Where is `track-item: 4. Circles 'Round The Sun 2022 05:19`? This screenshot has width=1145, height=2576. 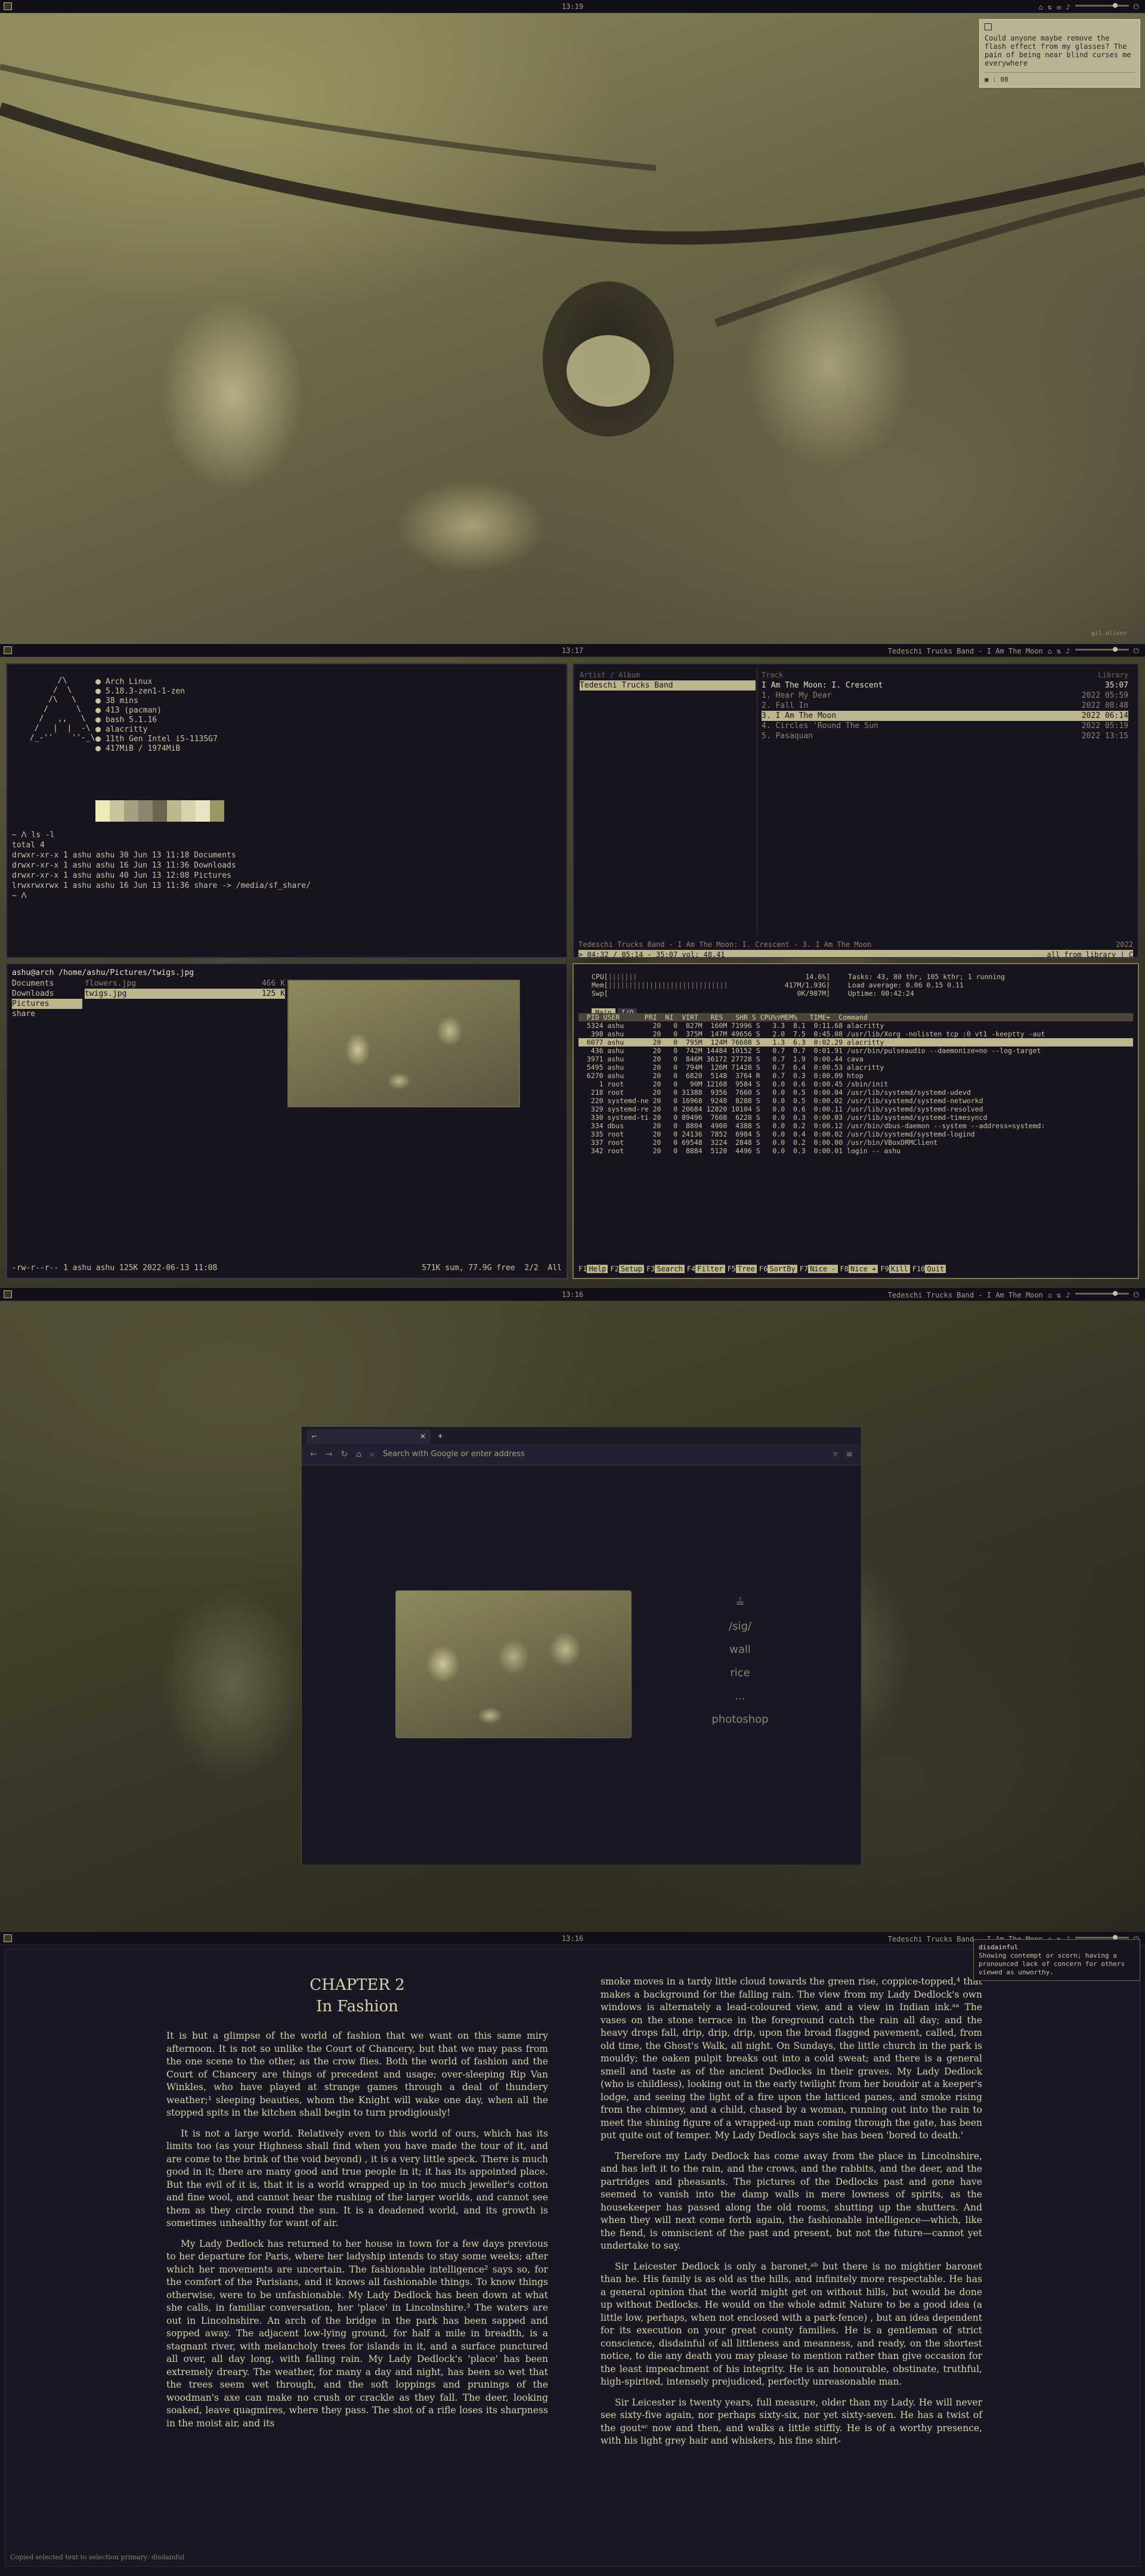 track-item: 4. Circles 'Round The Sun 2022 05:19 is located at coordinates (945, 726).